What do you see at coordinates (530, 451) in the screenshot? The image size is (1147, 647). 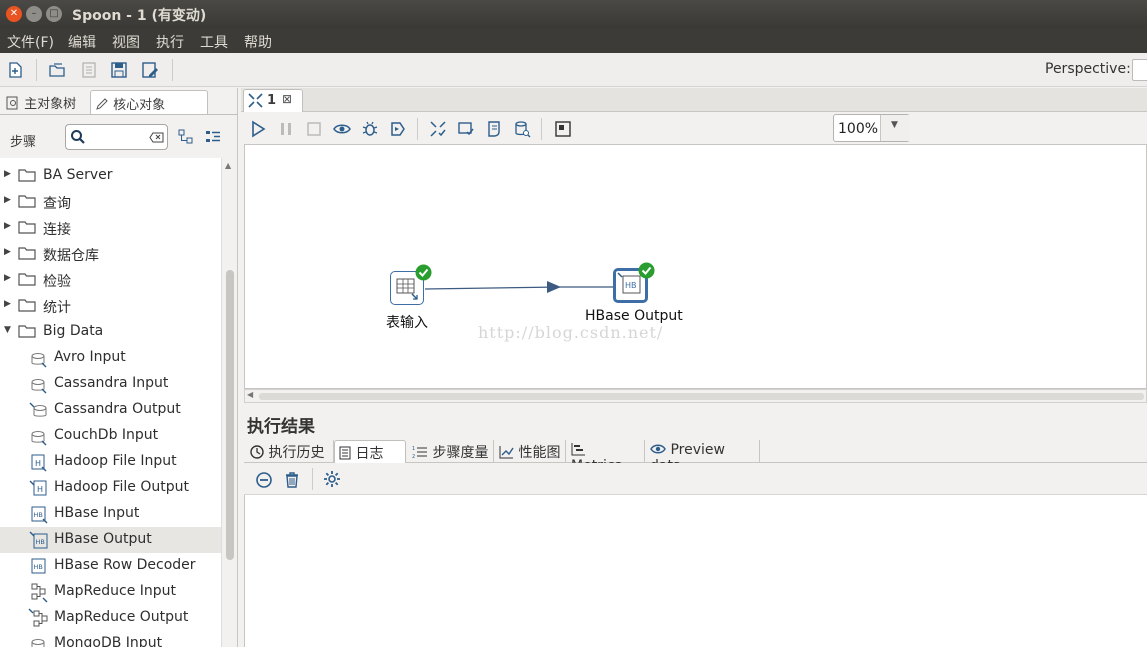 I see `tab-performance-graph: 性能图` at bounding box center [530, 451].